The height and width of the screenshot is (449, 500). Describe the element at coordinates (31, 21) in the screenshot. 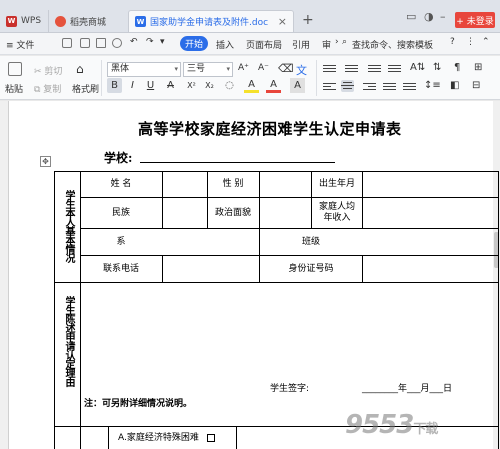

I see `tab-label: WPS` at that location.